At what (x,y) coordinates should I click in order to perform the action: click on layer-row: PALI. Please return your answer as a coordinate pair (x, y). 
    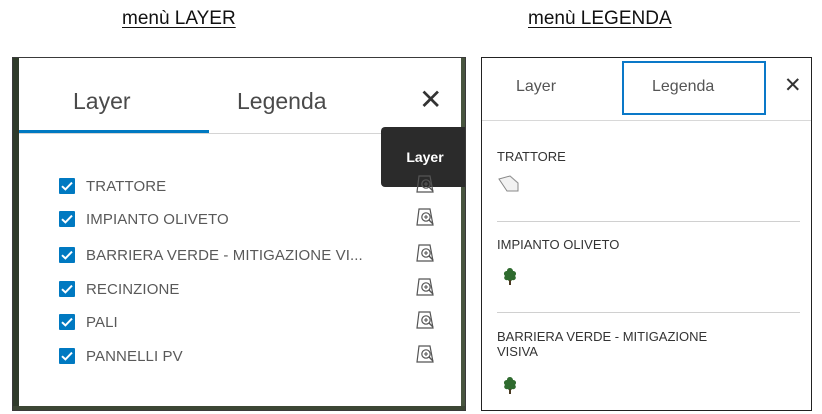
    Looking at the image, I should click on (259, 322).